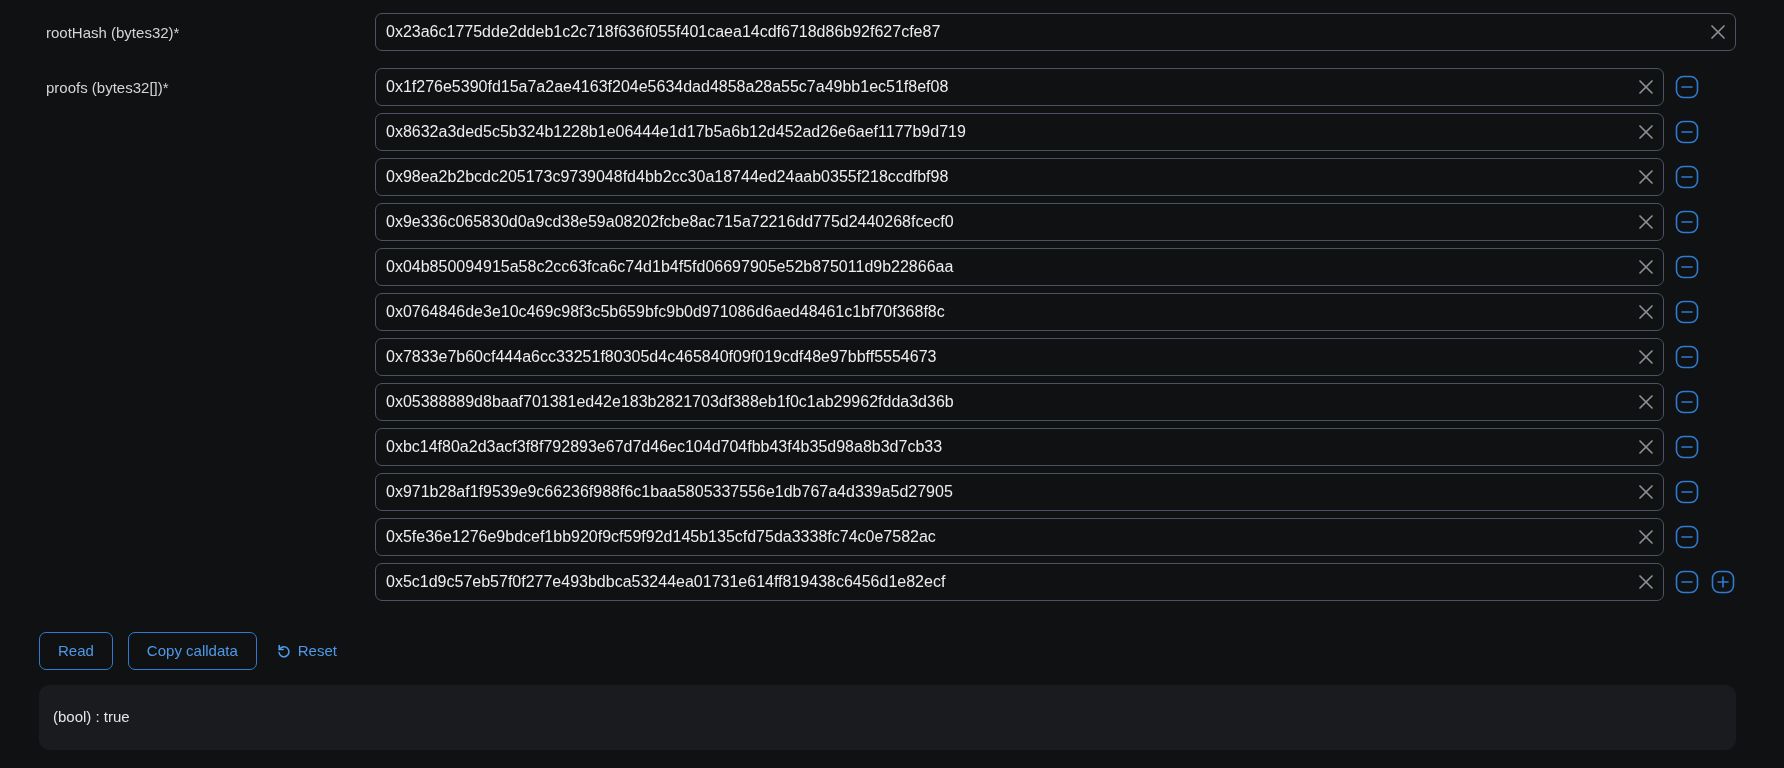  What do you see at coordinates (1019, 447) in the screenshot?
I see `input-field: 0xbc14f80a2d3acf3f8f792893e67d7d46ec104d704fbb43f4b35d98a8b3d7cb33` at bounding box center [1019, 447].